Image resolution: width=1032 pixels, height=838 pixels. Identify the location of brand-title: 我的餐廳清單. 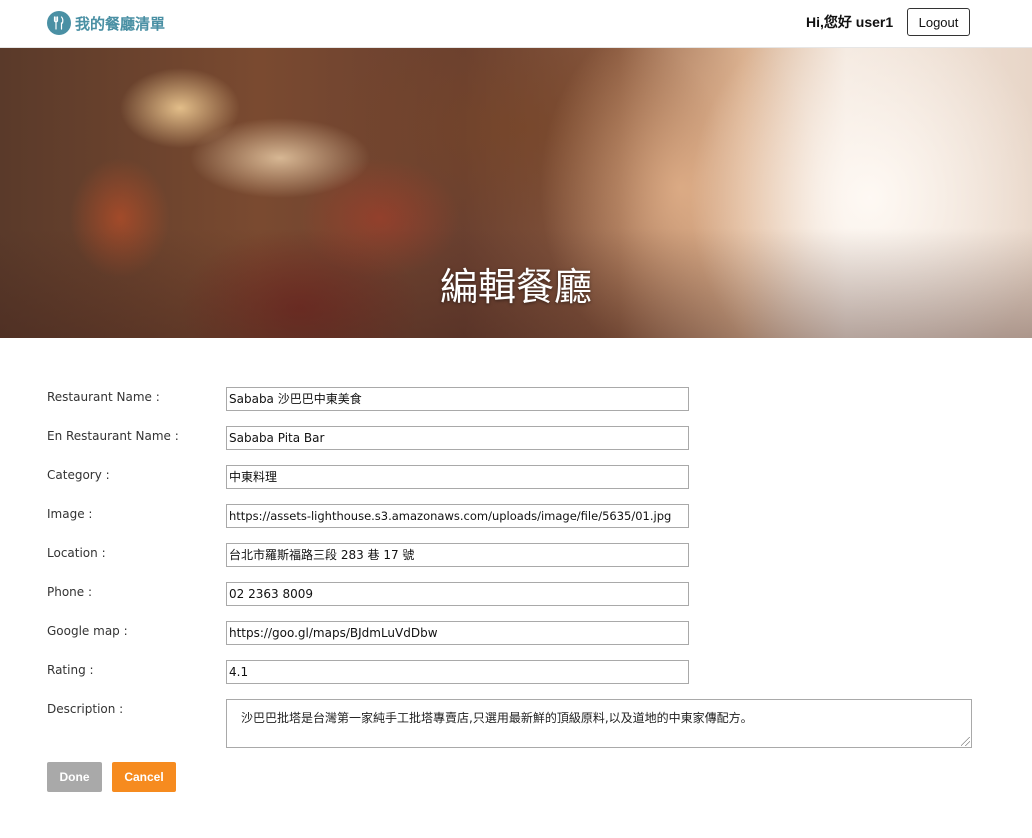
(120, 23).